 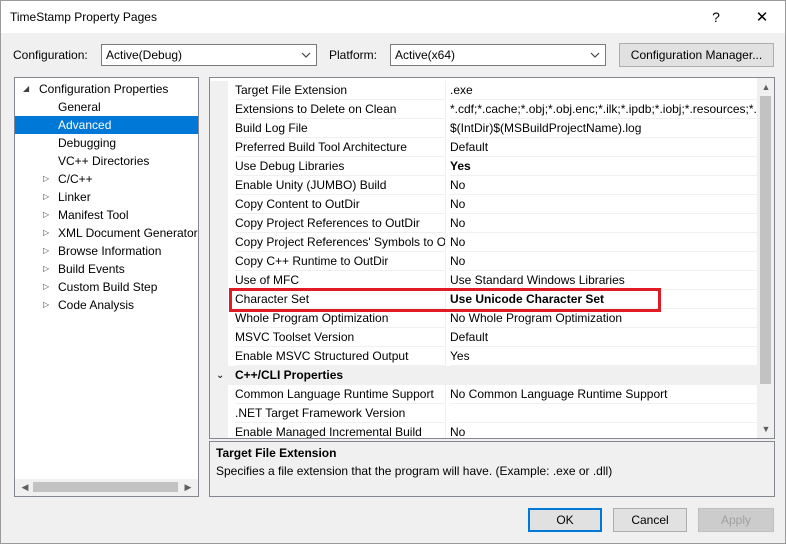 I want to click on cancel-button: Cancel, so click(x=650, y=520).